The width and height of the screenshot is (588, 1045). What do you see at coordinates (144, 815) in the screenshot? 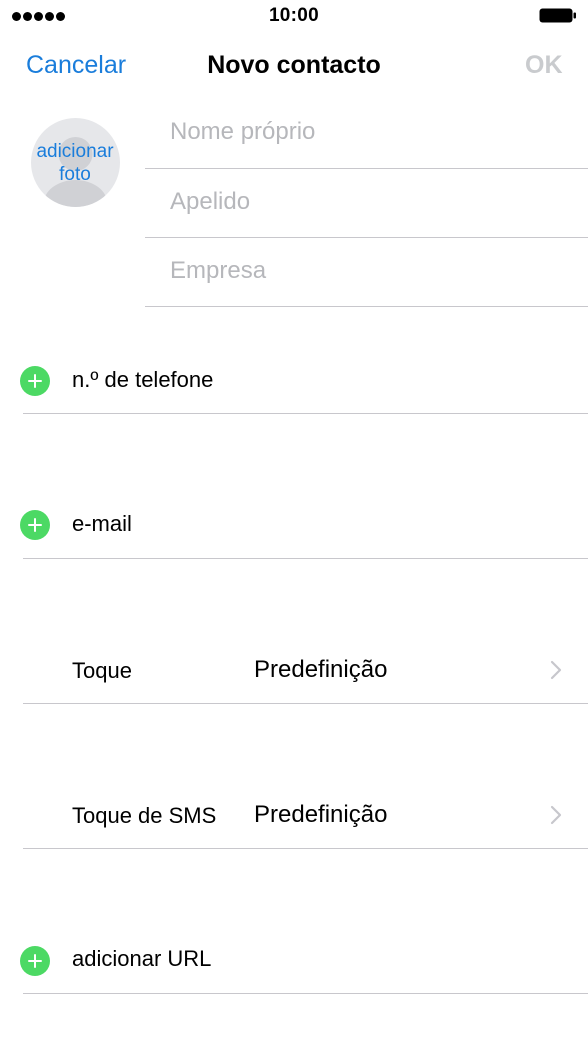
I see `text-tone-label: Toque de SMS` at bounding box center [144, 815].